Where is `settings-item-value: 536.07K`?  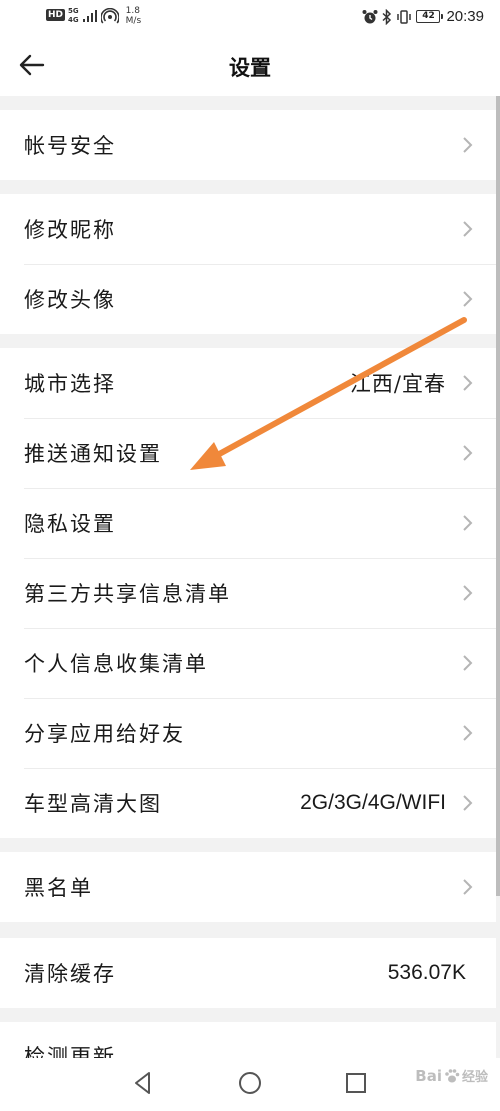 settings-item-value: 536.07K is located at coordinates (426, 972).